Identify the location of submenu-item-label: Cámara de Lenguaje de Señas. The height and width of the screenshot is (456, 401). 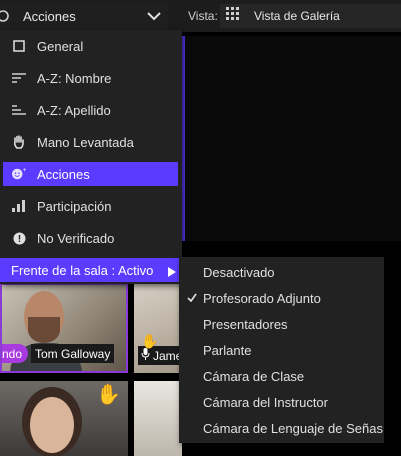
(293, 428).